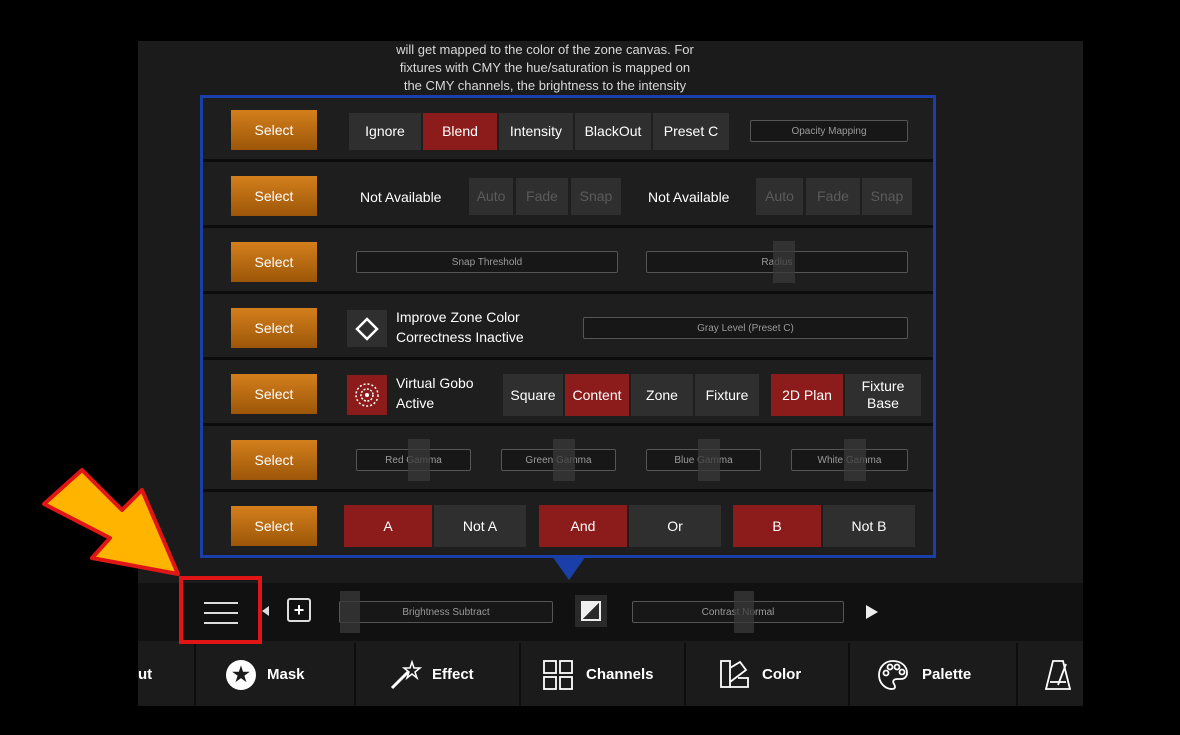 This screenshot has height=735, width=1180. What do you see at coordinates (893, 675) in the screenshot?
I see `palette-icon` at bounding box center [893, 675].